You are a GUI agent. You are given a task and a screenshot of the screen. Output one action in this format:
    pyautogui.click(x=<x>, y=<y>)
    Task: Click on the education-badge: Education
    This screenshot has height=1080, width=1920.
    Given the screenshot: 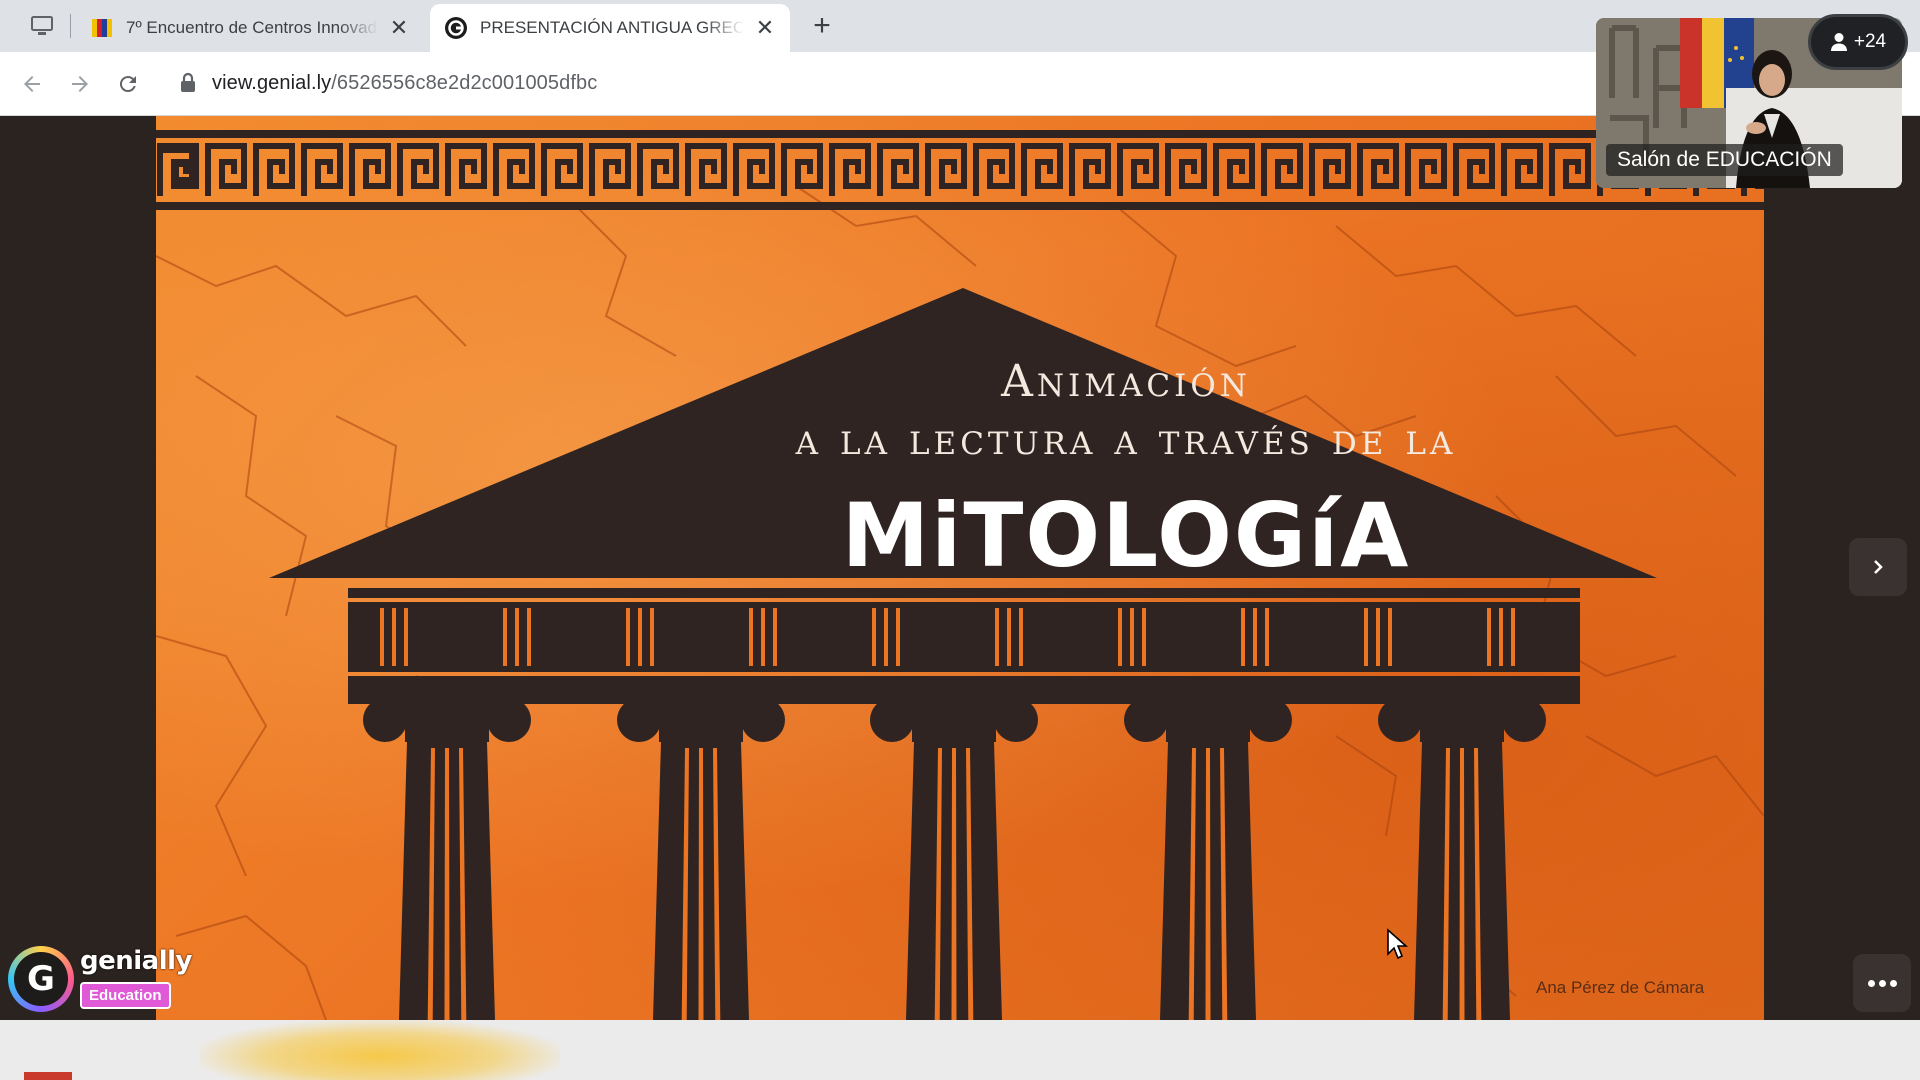 What is the action you would take?
    pyautogui.click(x=125, y=995)
    